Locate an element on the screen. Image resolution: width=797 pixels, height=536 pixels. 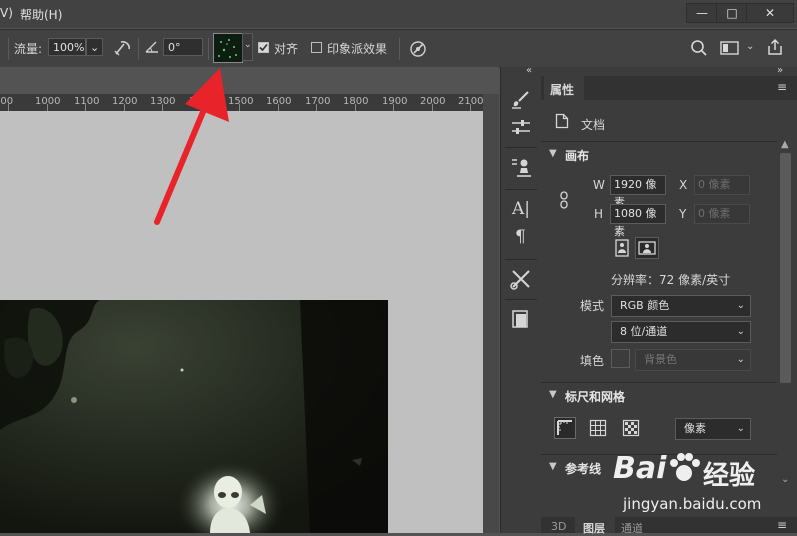
paragraph-panel-icon: ¶ is located at coordinates (520, 237).